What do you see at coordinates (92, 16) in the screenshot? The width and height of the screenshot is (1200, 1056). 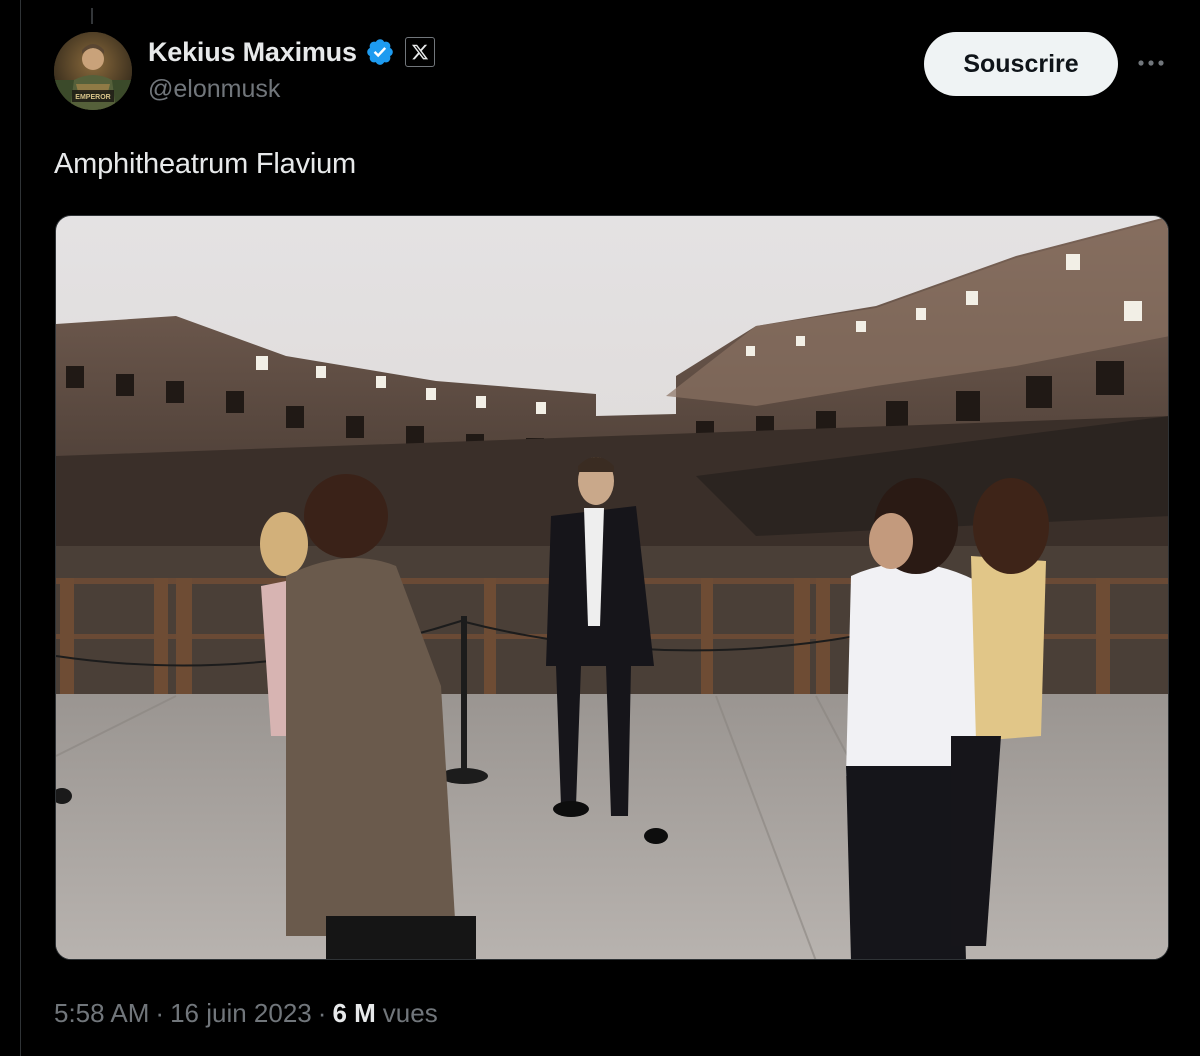 I see `thread-connector-line` at bounding box center [92, 16].